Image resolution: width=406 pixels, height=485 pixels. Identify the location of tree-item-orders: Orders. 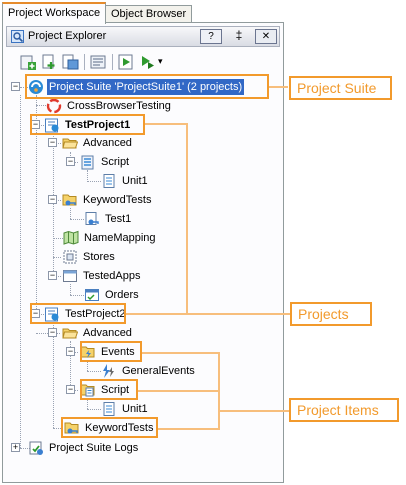
(112, 295).